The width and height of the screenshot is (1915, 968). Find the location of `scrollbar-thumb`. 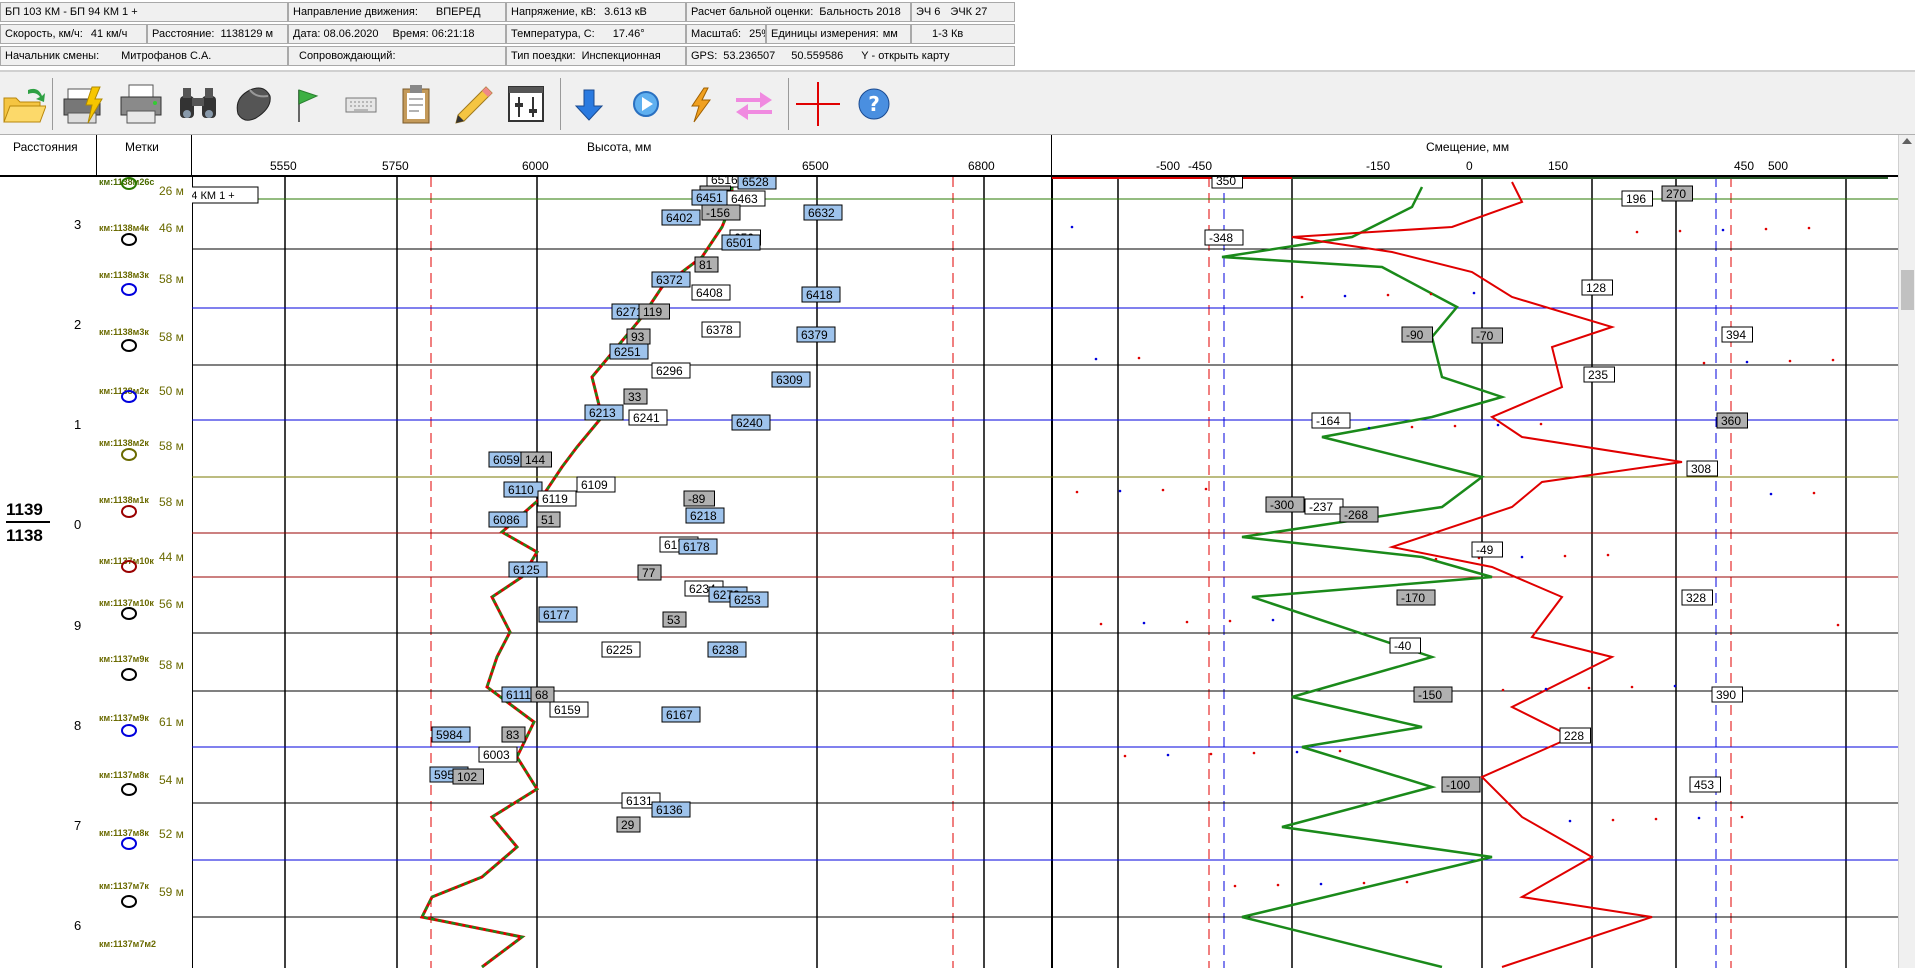

scrollbar-thumb is located at coordinates (1907, 290).